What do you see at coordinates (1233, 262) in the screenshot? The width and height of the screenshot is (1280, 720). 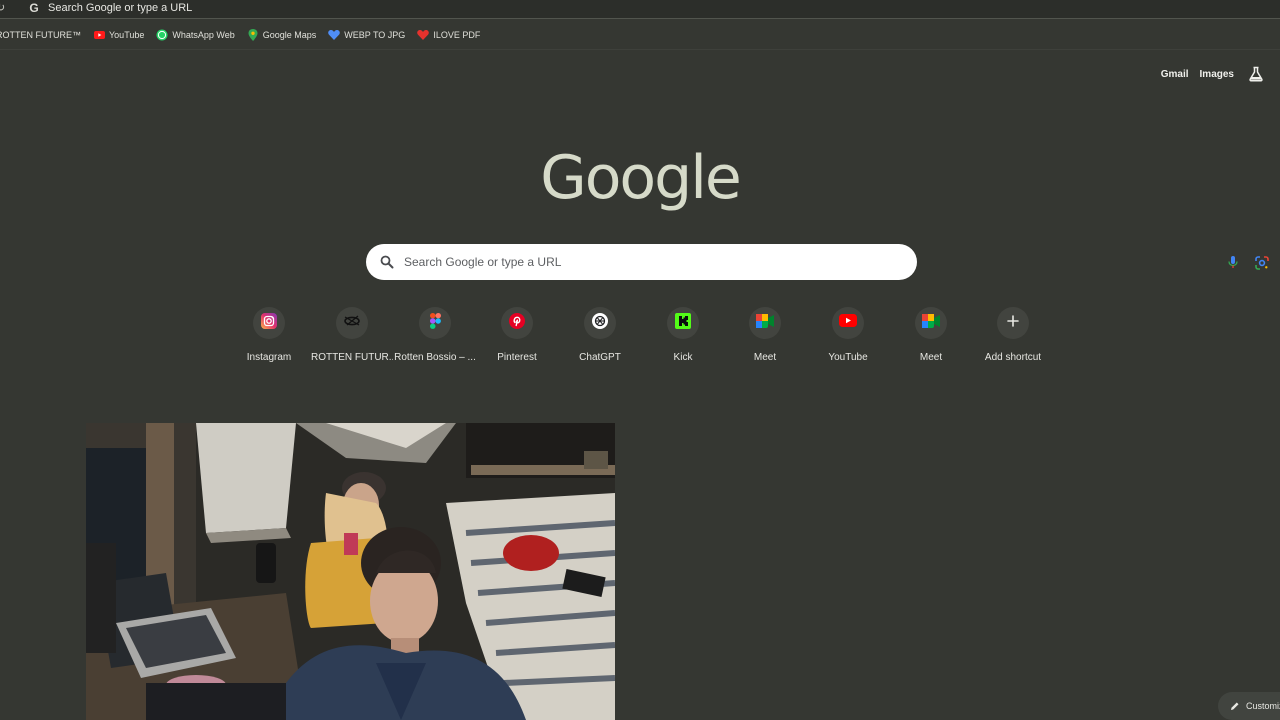 I see `voice-search-icon` at bounding box center [1233, 262].